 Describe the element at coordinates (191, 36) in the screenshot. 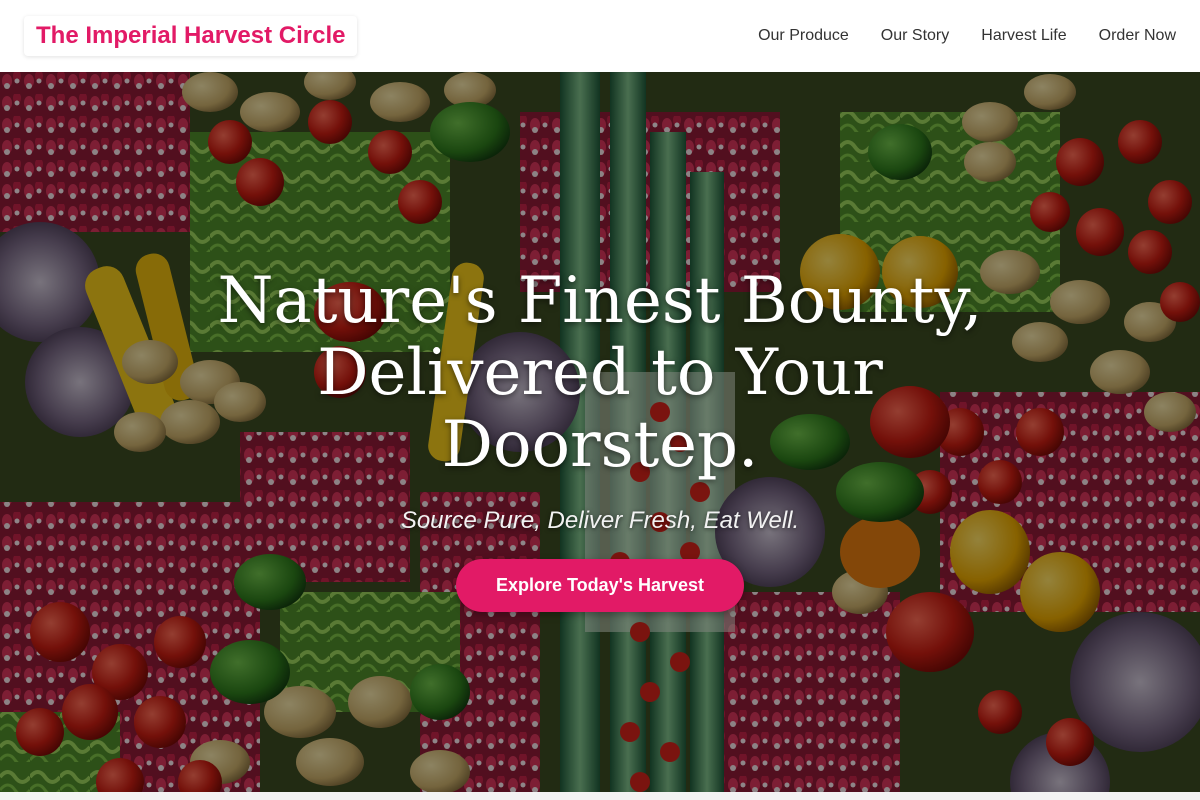

I see `site-logo: The Imperial Harvest Circle` at that location.